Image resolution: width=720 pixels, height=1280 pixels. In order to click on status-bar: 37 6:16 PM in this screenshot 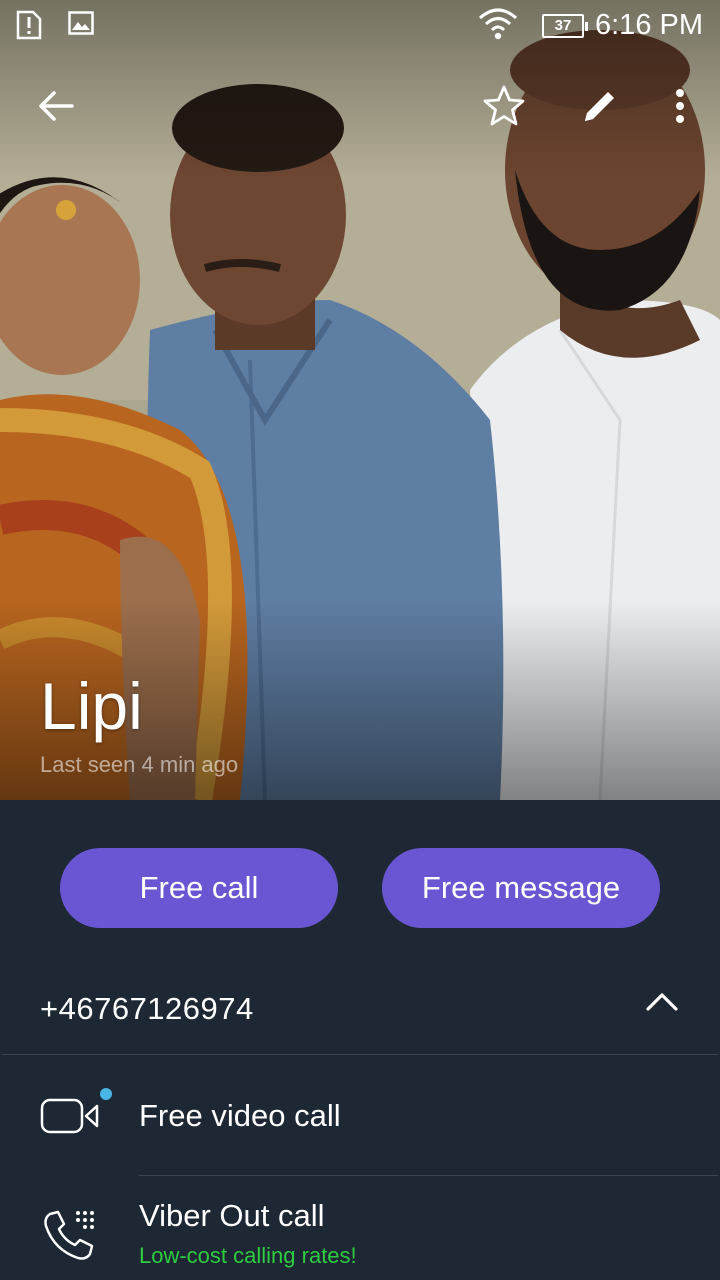, I will do `click(360, 25)`.